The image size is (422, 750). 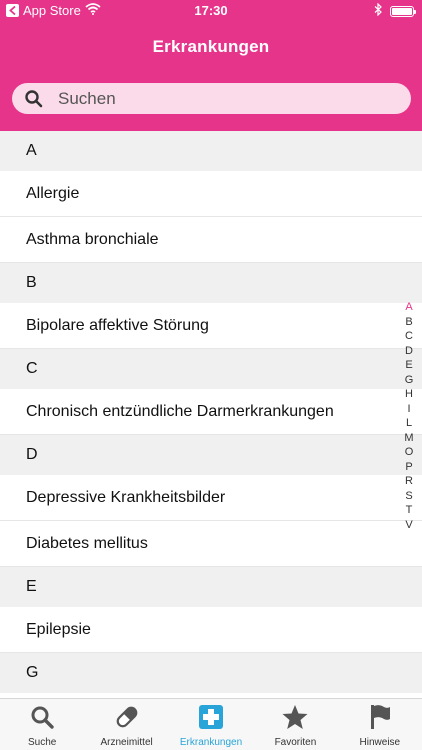 What do you see at coordinates (408, 365) in the screenshot?
I see `index-letter-e: E` at bounding box center [408, 365].